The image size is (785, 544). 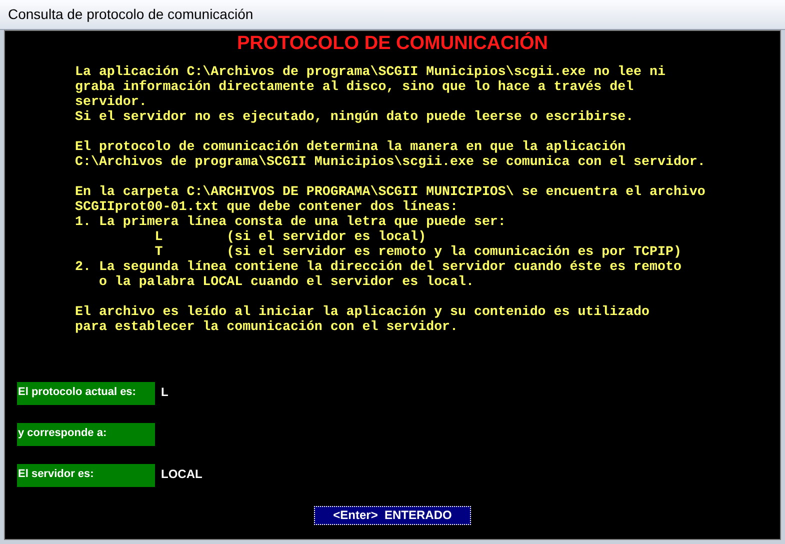 What do you see at coordinates (86, 393) in the screenshot?
I see `field-label: El protocolo actual es:` at bounding box center [86, 393].